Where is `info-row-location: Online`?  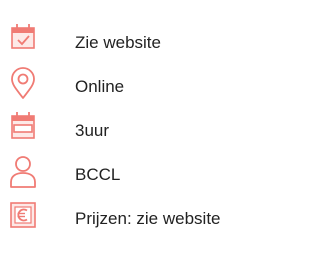
info-row-location: Online is located at coordinates (135, 84).